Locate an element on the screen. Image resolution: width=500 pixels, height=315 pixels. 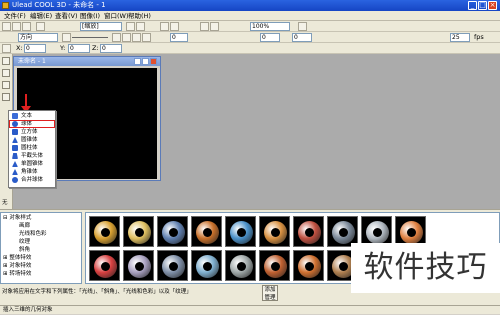
geometry-object-icon is located at coordinates (6, 97).